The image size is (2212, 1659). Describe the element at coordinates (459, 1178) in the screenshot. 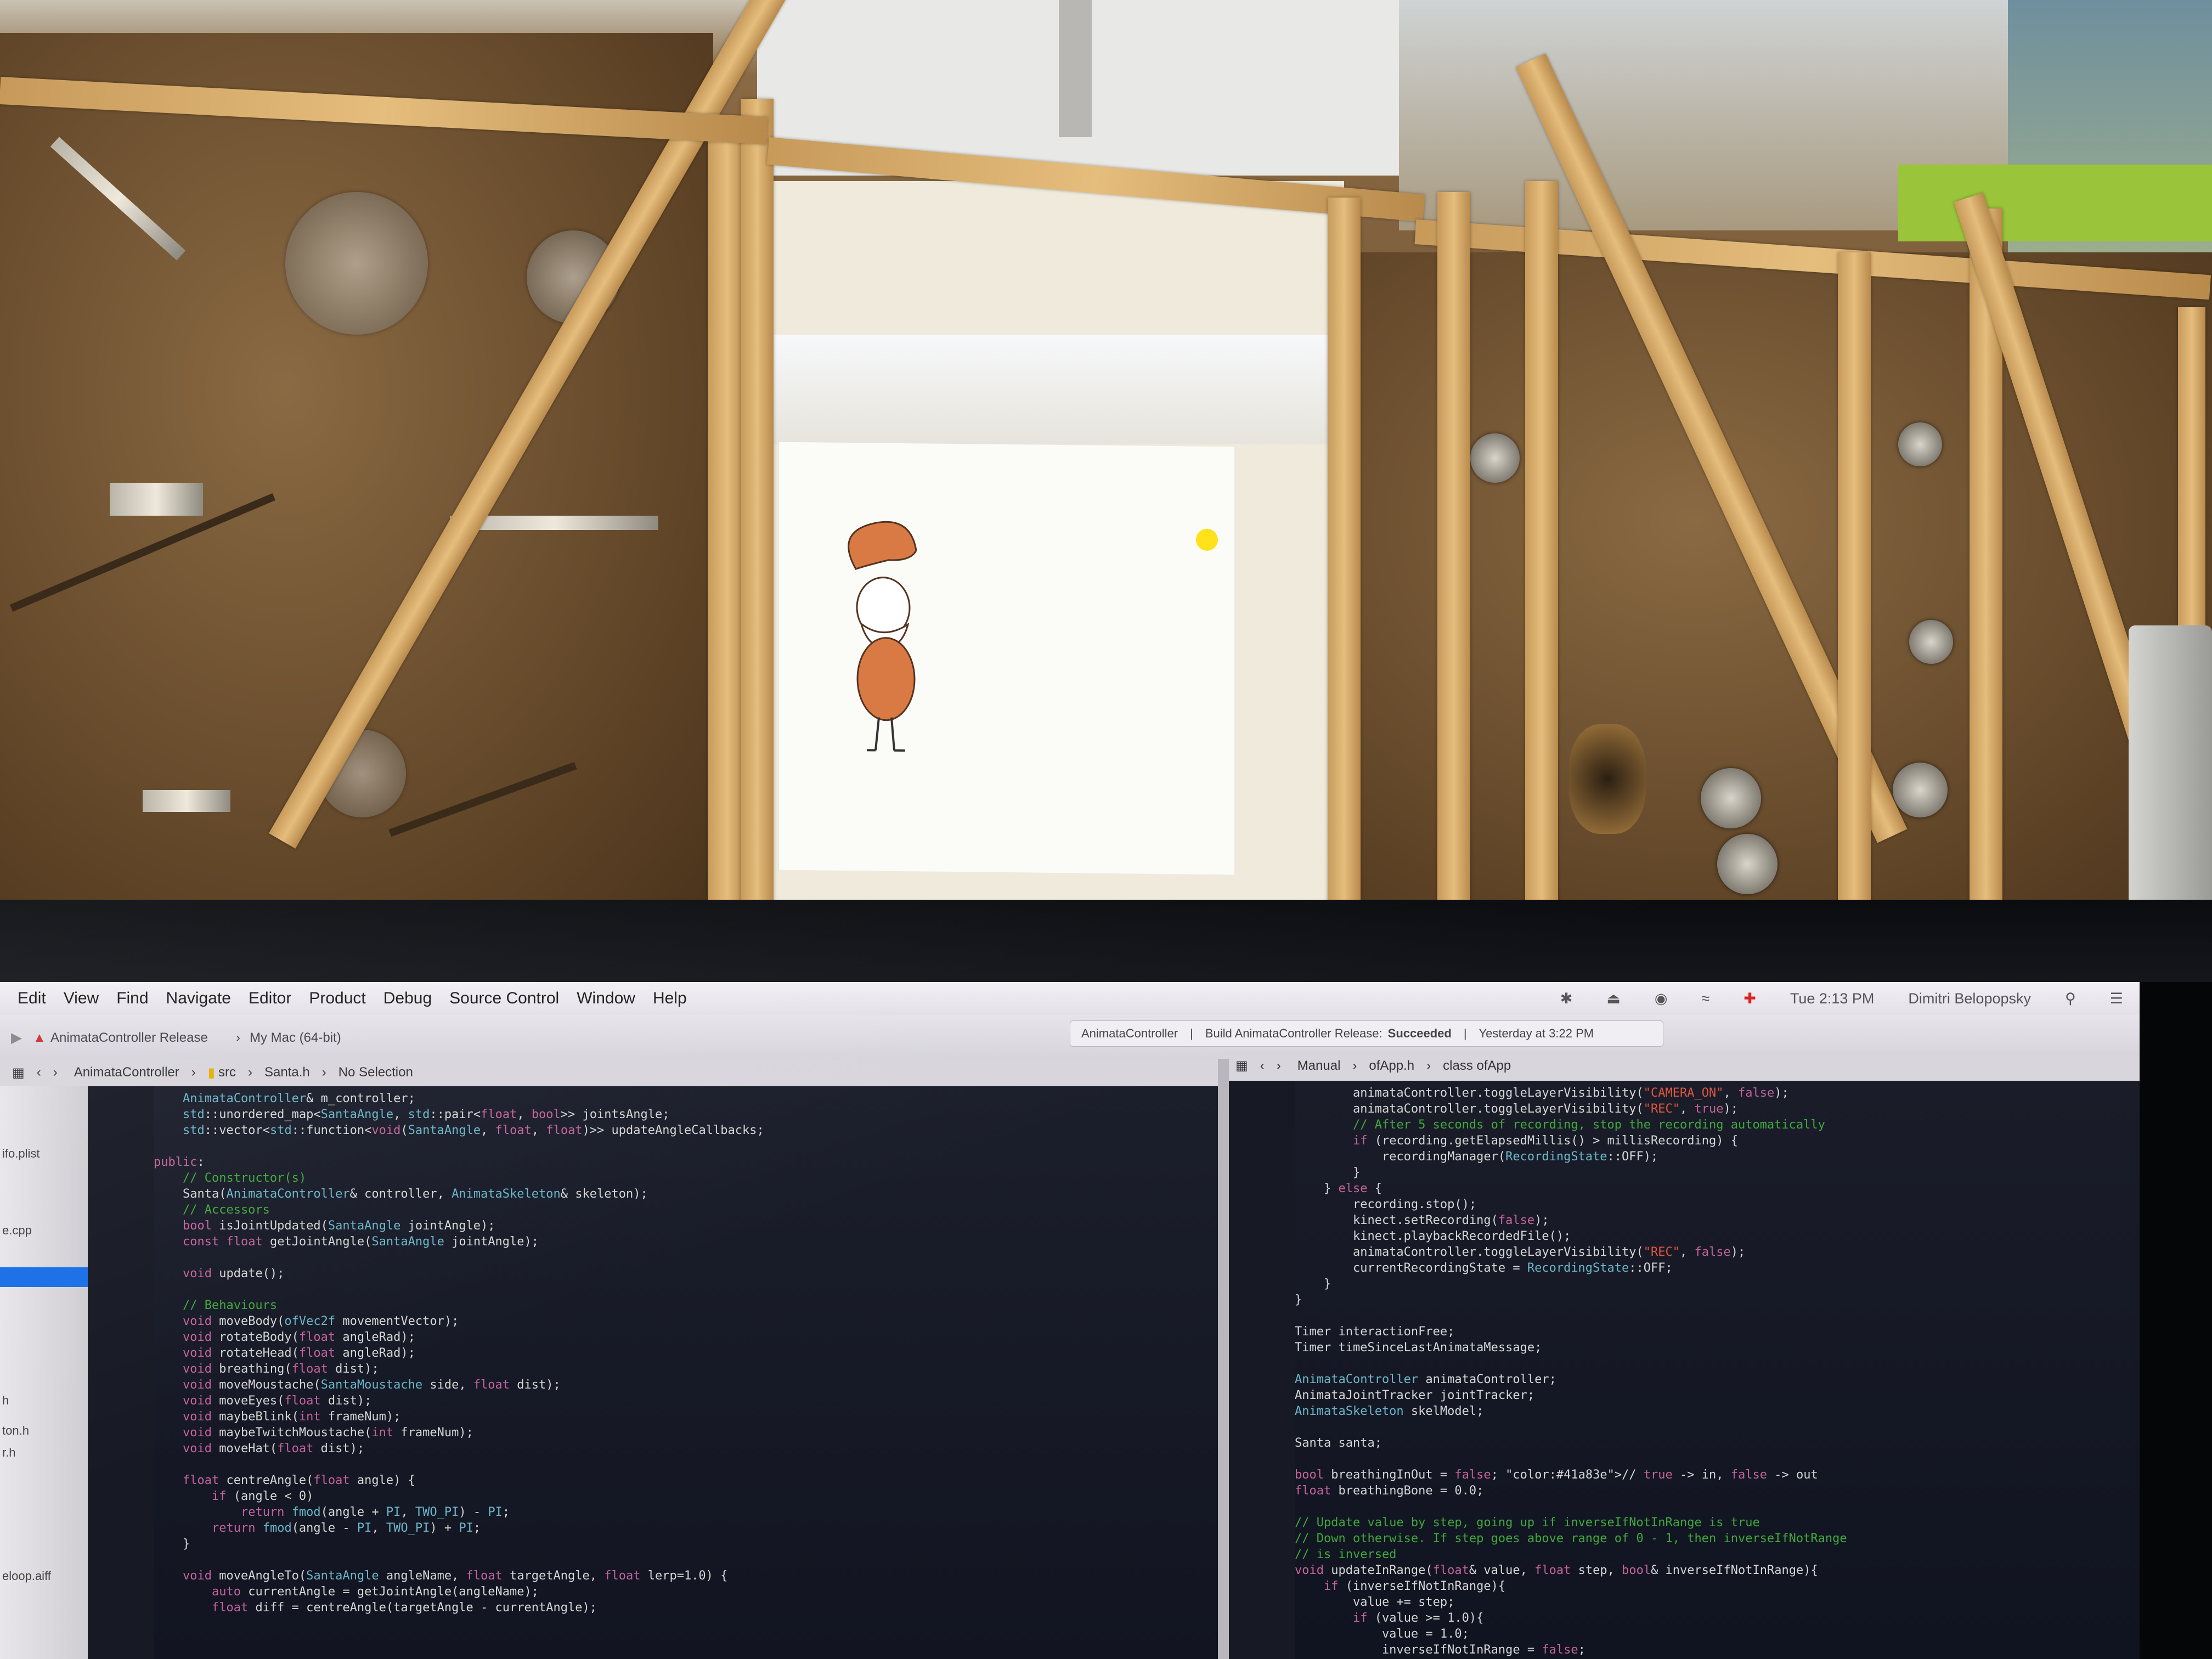

I see `code-line: // Constructor(s)` at that location.